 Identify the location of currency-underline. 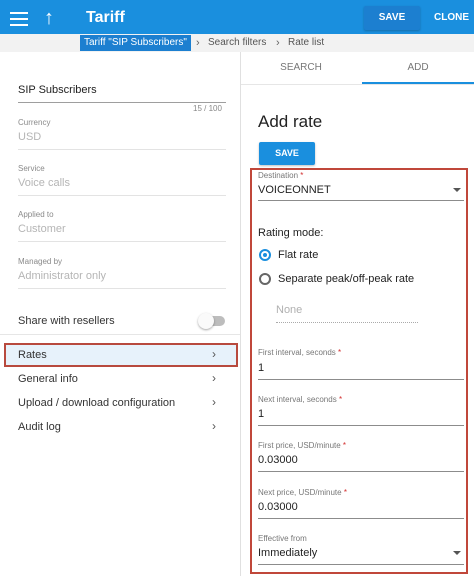
(122, 149).